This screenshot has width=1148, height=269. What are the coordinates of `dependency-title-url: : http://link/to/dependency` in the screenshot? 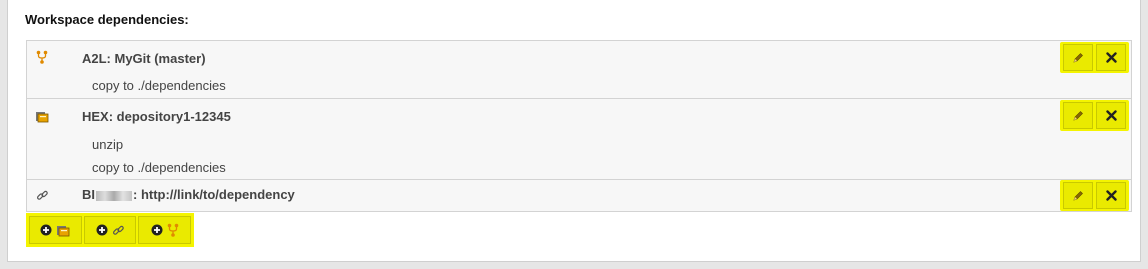 It's located at (214, 194).